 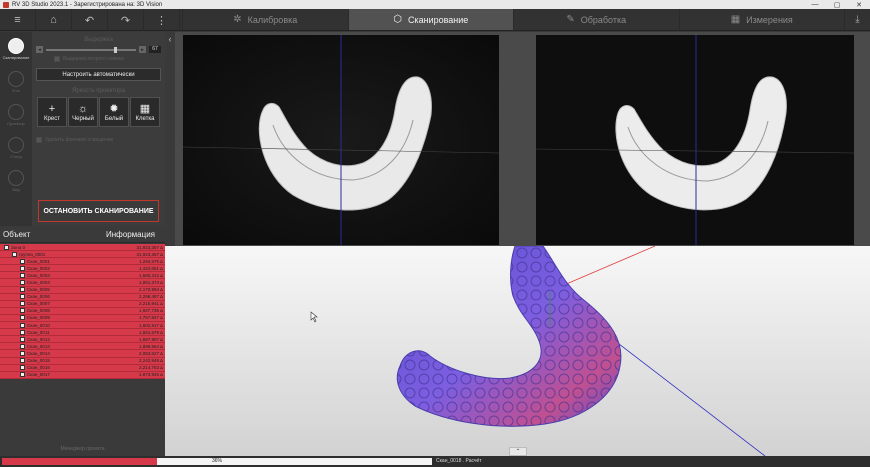 What do you see at coordinates (16, 147) in the screenshot?
I see `rail-item-stand: Стенд` at bounding box center [16, 147].